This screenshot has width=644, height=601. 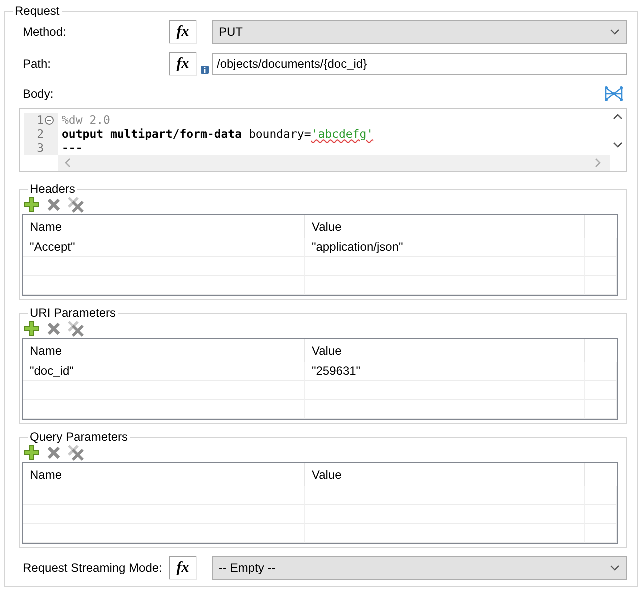 What do you see at coordinates (419, 64) in the screenshot?
I see `path-input: /objects/documents/{doc_id}` at bounding box center [419, 64].